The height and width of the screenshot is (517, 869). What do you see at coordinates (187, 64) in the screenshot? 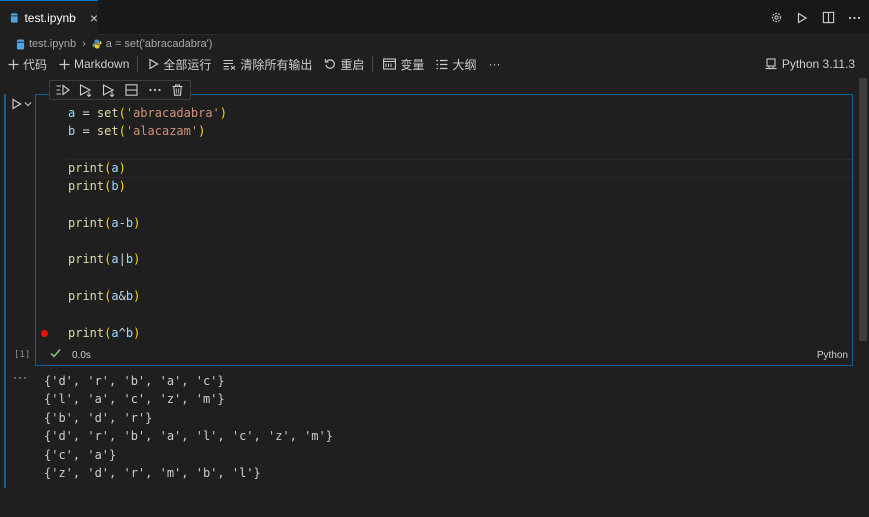
I see `run-all-label: 全部运行` at bounding box center [187, 64].